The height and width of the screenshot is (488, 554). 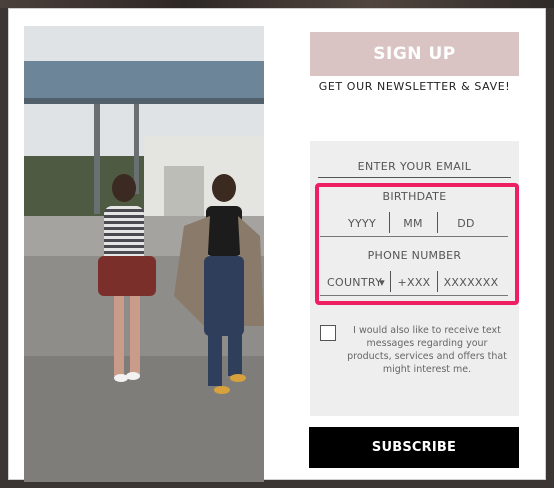 I want to click on page-backdrop, so click(x=277, y=4).